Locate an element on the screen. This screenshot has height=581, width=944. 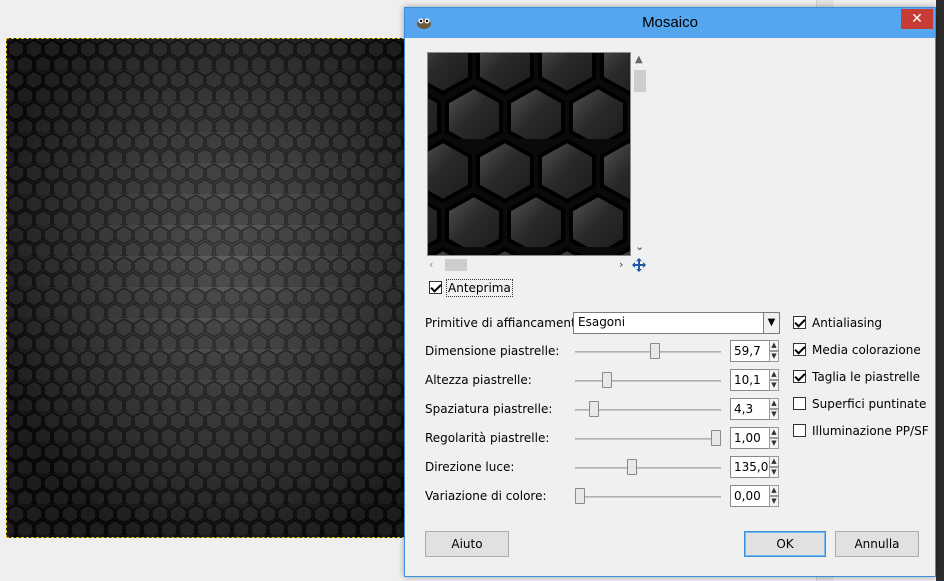
param-value-field: 135,0 is located at coordinates (750, 467).